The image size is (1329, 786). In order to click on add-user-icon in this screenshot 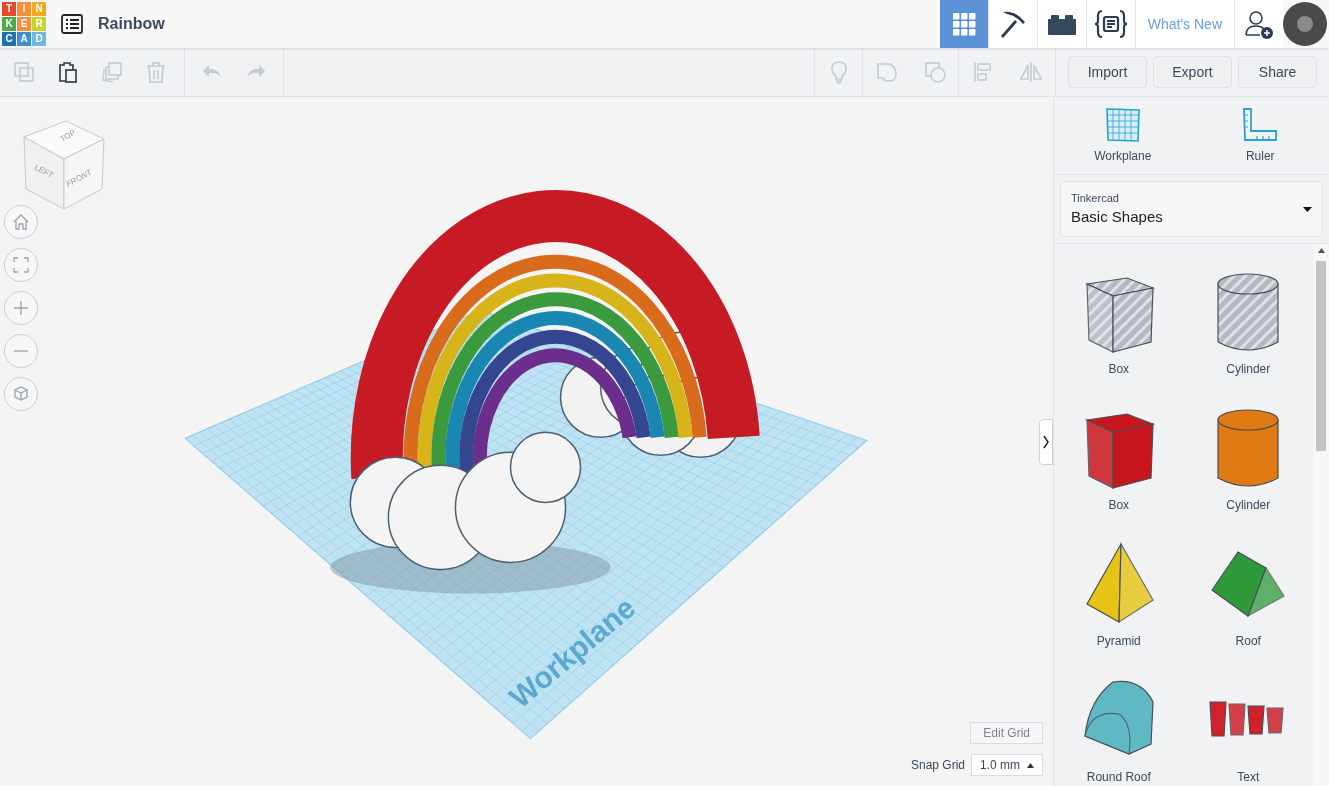, I will do `click(1259, 24)`.